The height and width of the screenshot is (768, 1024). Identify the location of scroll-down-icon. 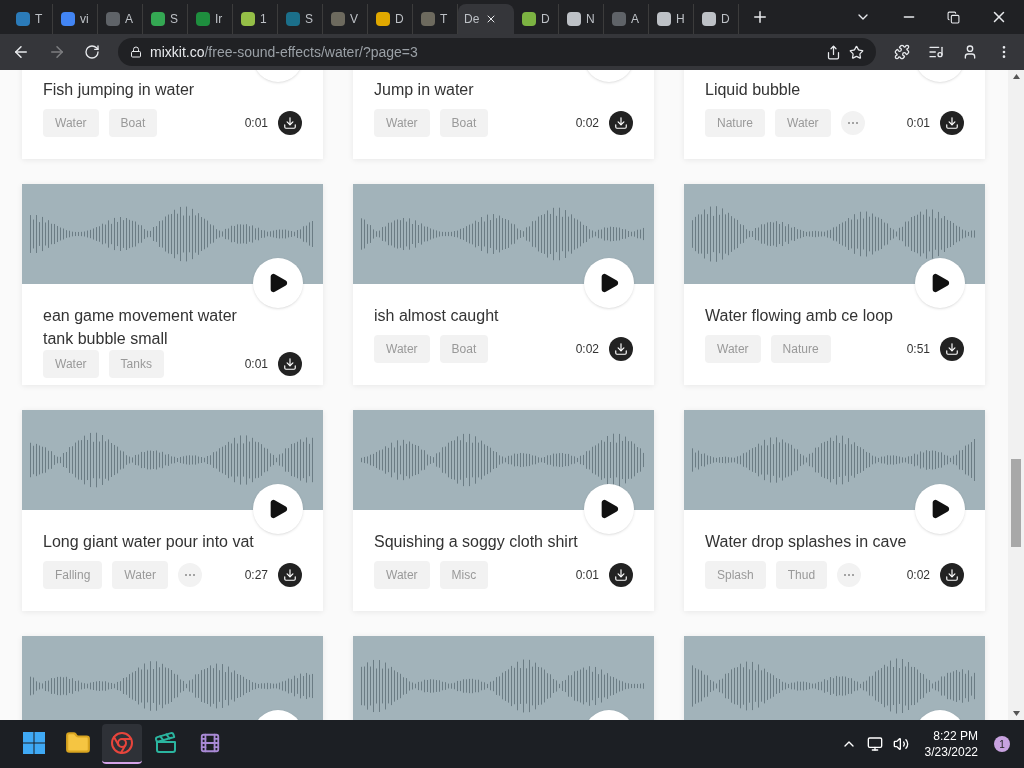
(1016, 713).